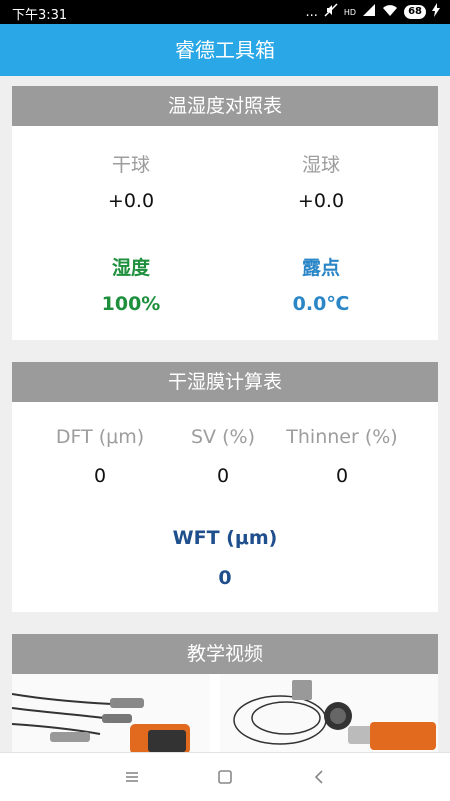 This screenshot has height=801, width=450. I want to click on wet-bulb-label: 湿球, so click(320, 165).